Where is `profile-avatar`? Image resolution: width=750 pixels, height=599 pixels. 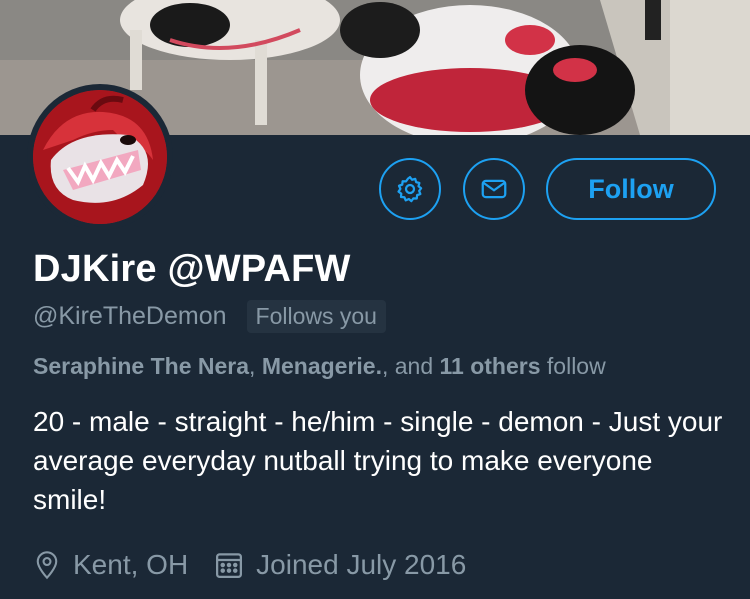 profile-avatar is located at coordinates (100, 157).